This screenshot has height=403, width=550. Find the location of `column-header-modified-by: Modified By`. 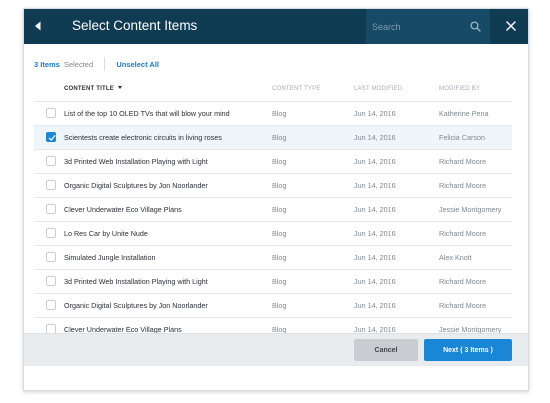

column-header-modified-by: Modified By is located at coordinates (459, 89).